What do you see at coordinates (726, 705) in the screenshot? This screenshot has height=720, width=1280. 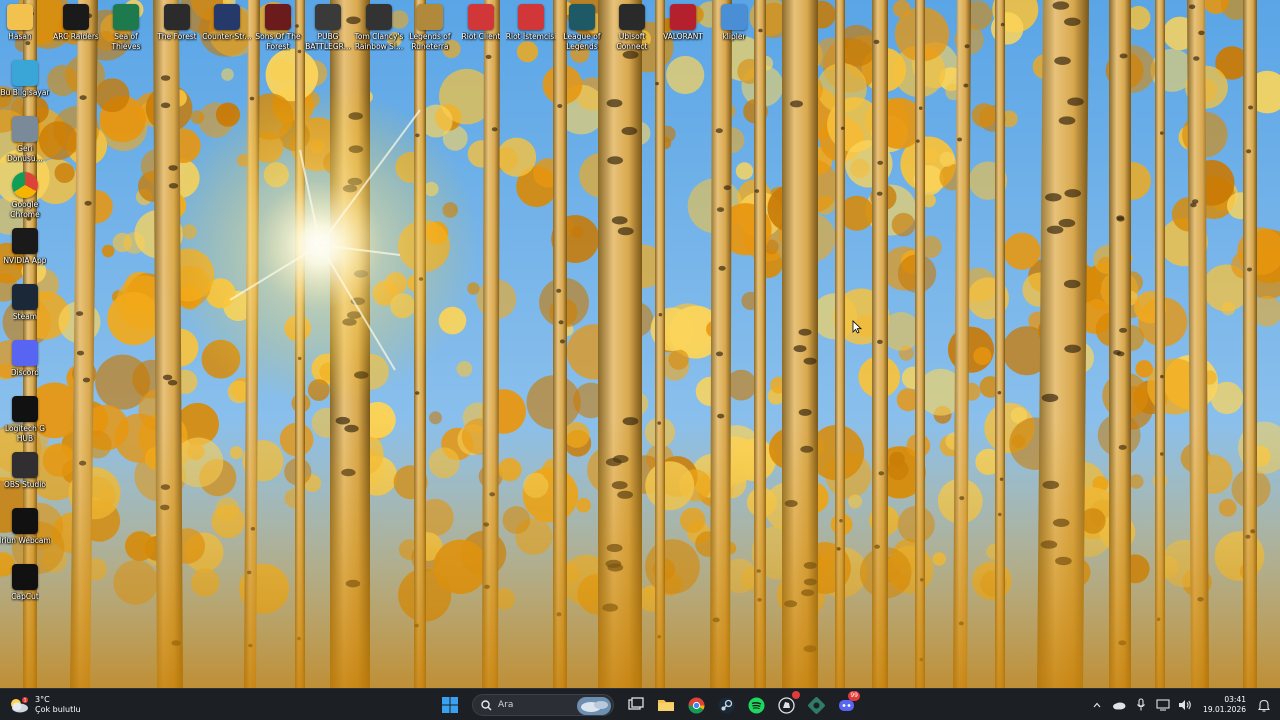 I see `steam-taskbar-button` at bounding box center [726, 705].